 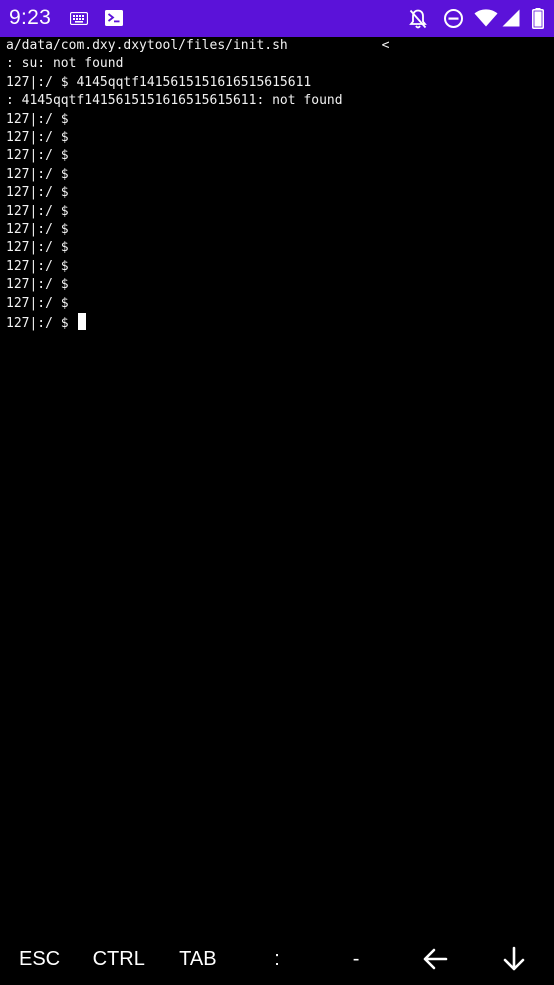 I want to click on arrow-down-icon, so click(x=514, y=959).